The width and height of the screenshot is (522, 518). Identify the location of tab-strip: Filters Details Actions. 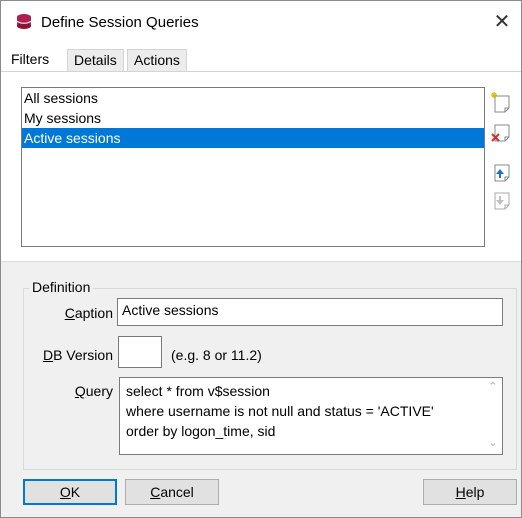
(261, 59).